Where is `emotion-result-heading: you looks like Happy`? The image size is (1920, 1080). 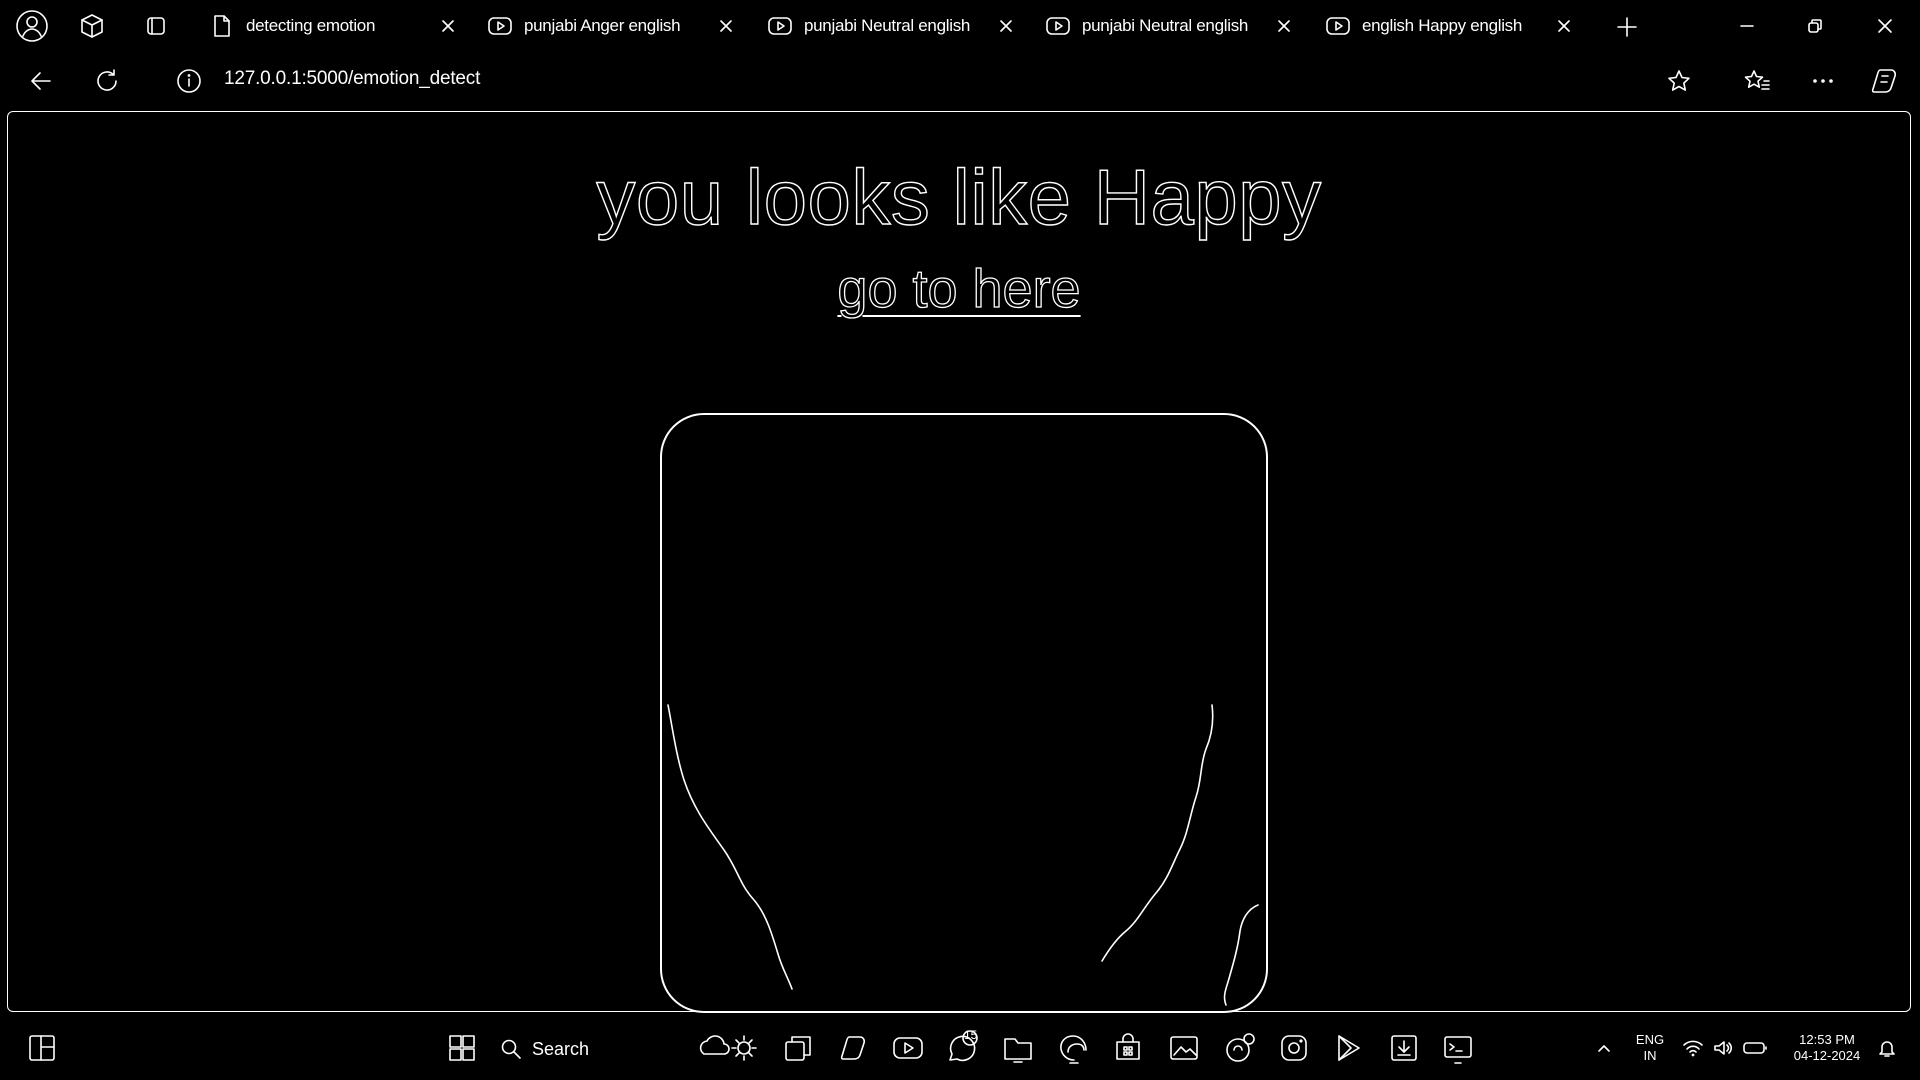
emotion-result-heading: you looks like Happy is located at coordinates (959, 196).